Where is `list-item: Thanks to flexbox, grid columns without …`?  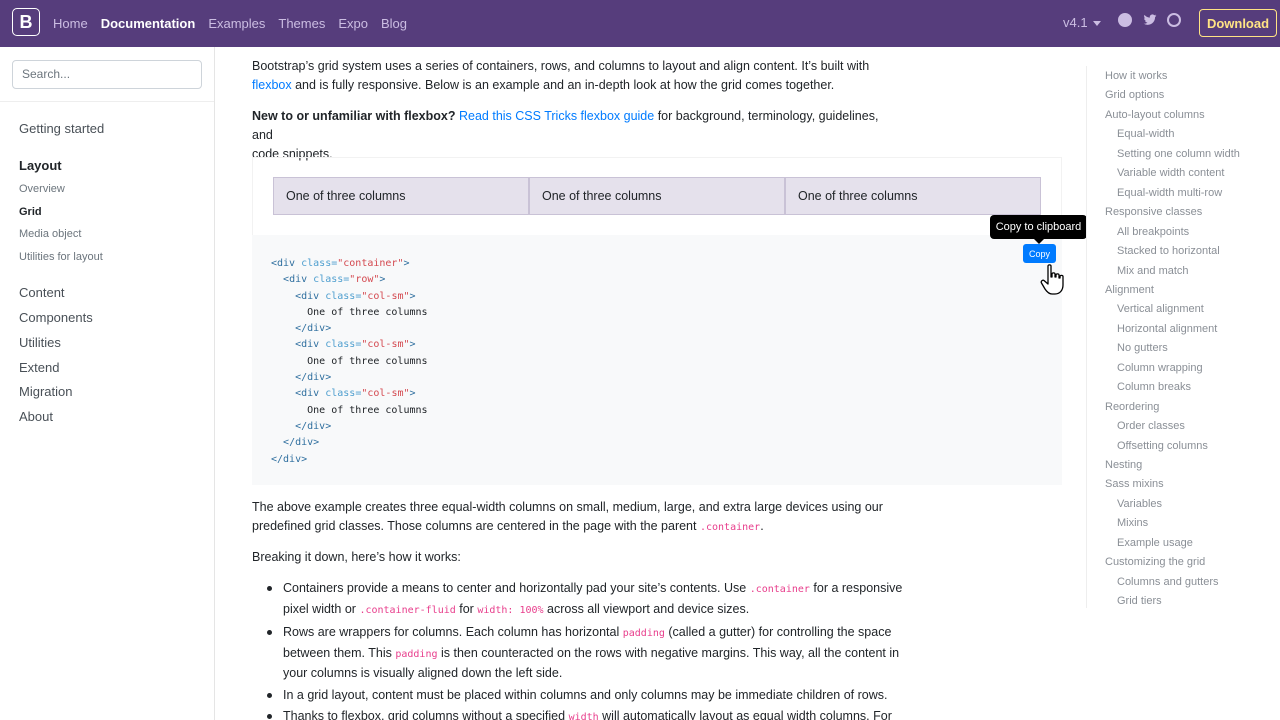
list-item: Thanks to flexbox, grid columns without … is located at coordinates (587, 713).